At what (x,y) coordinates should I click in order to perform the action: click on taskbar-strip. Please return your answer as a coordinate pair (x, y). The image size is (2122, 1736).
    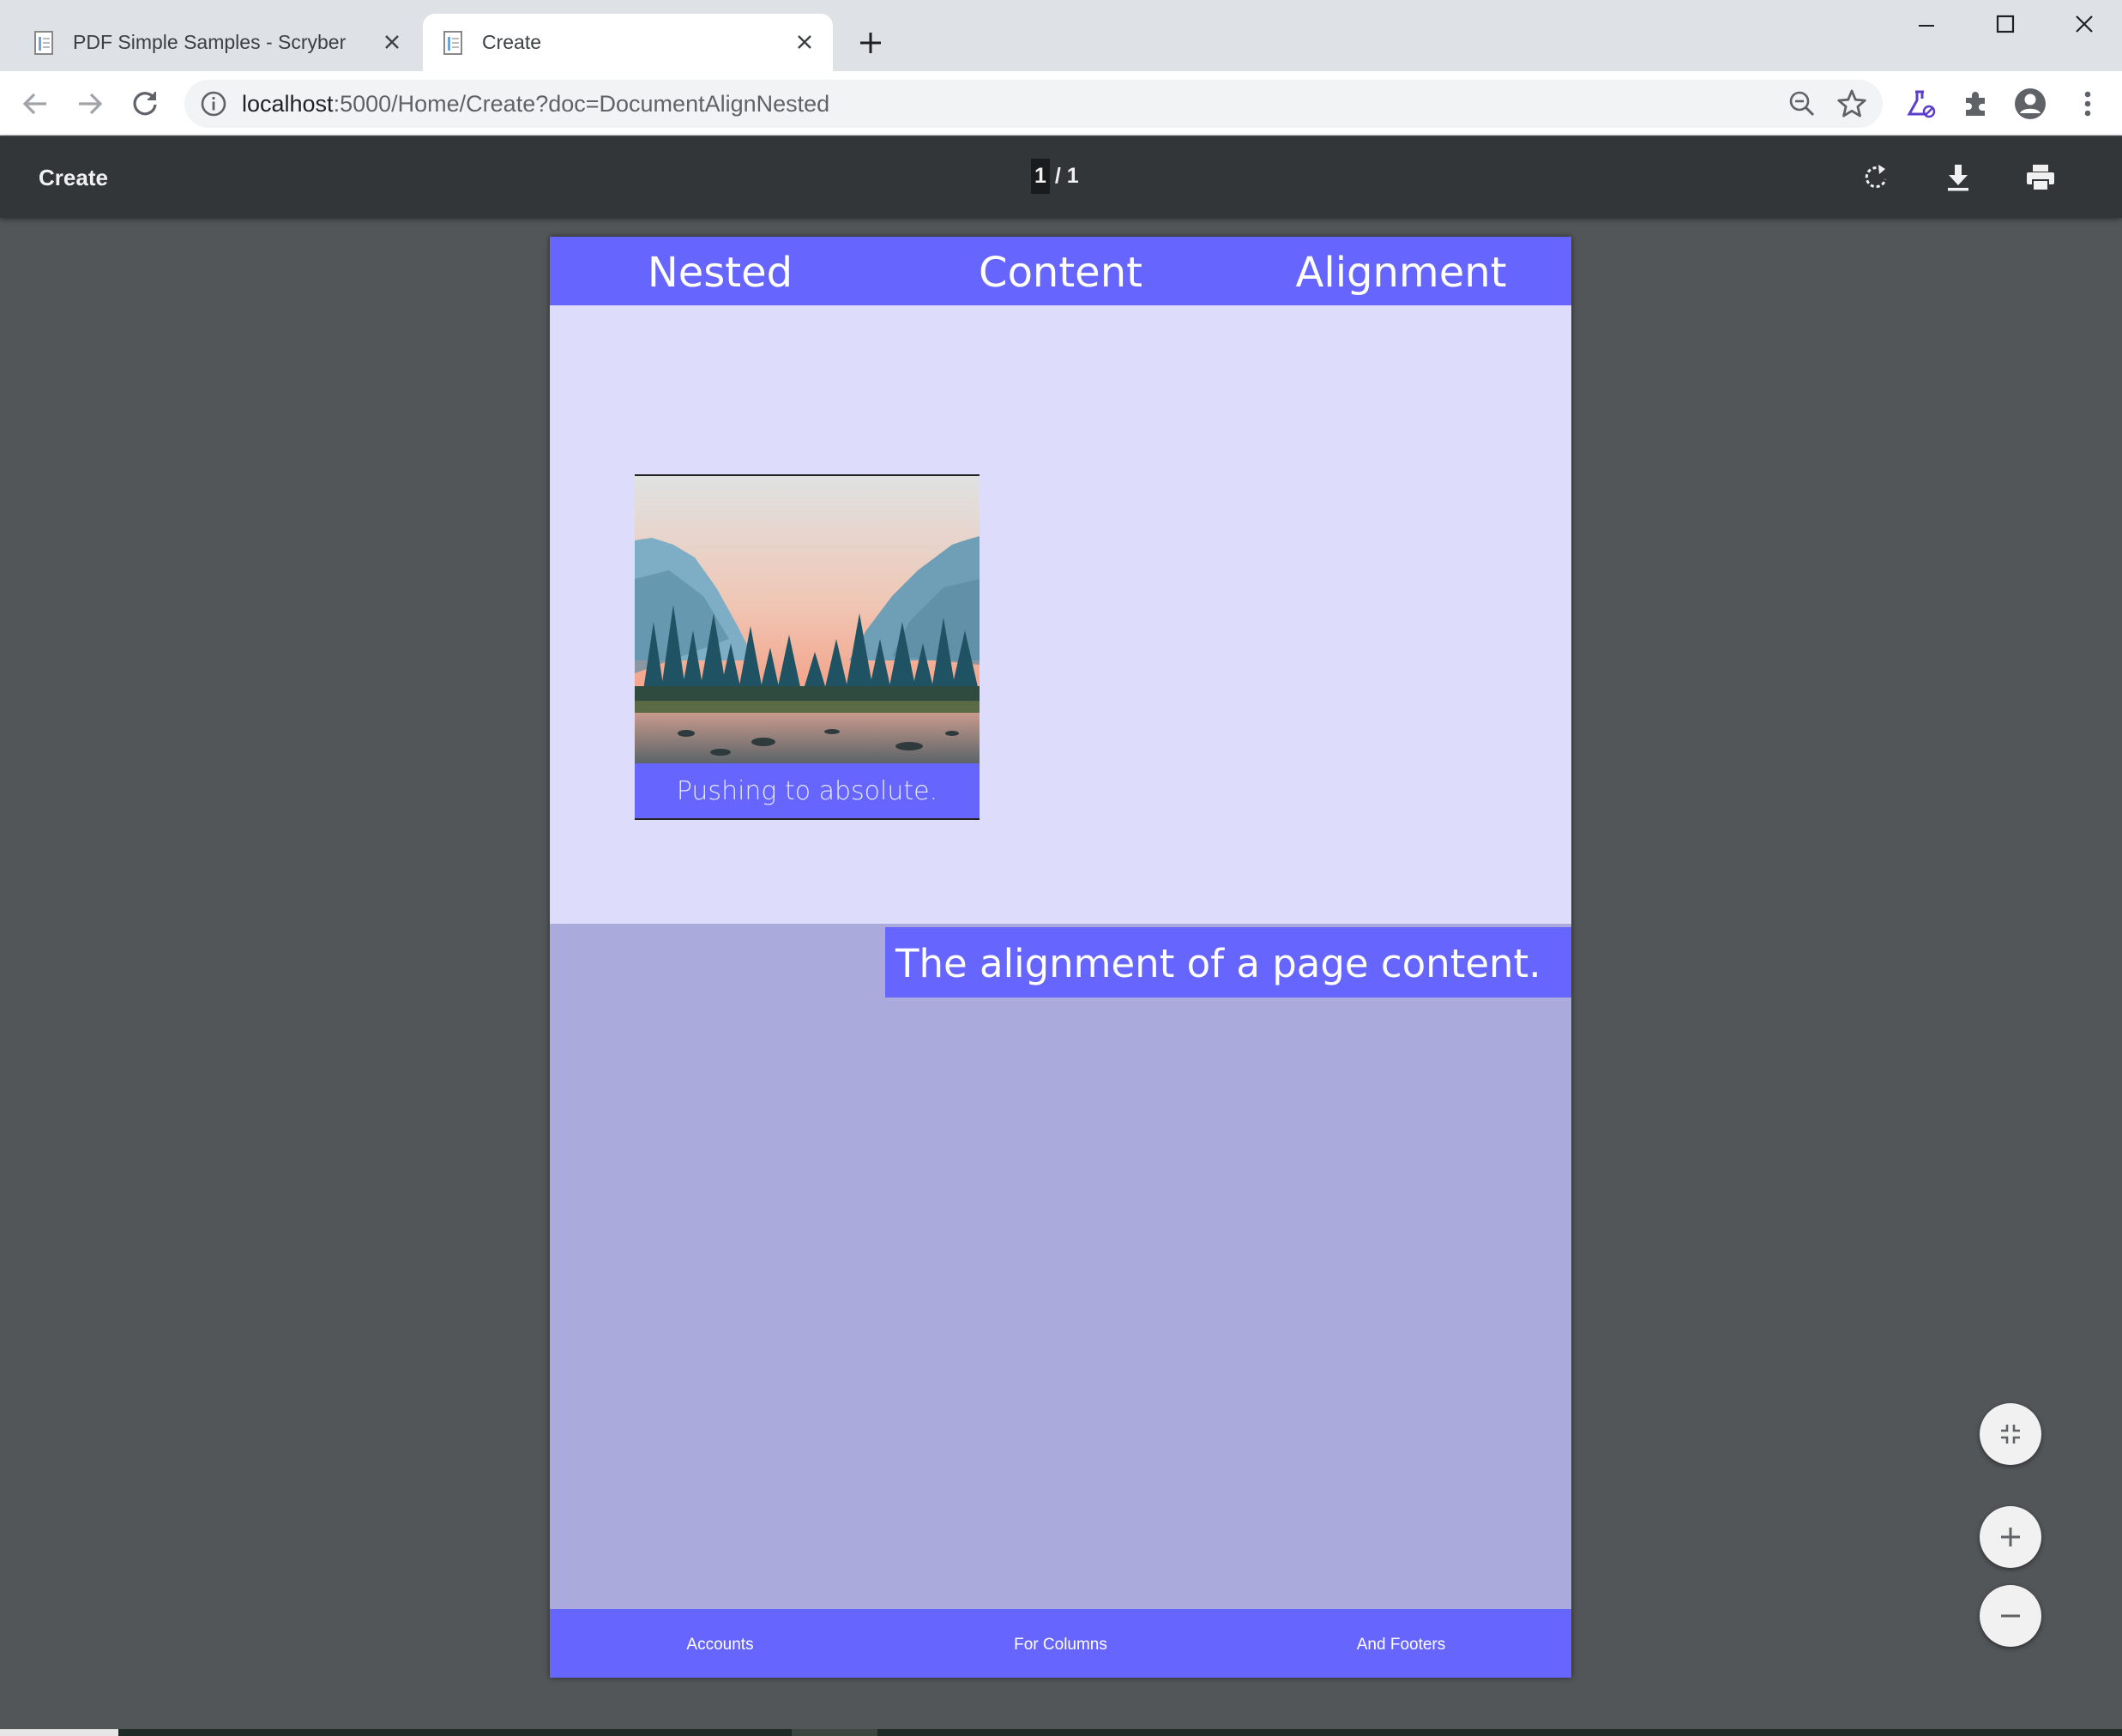
    Looking at the image, I should click on (1061, 1732).